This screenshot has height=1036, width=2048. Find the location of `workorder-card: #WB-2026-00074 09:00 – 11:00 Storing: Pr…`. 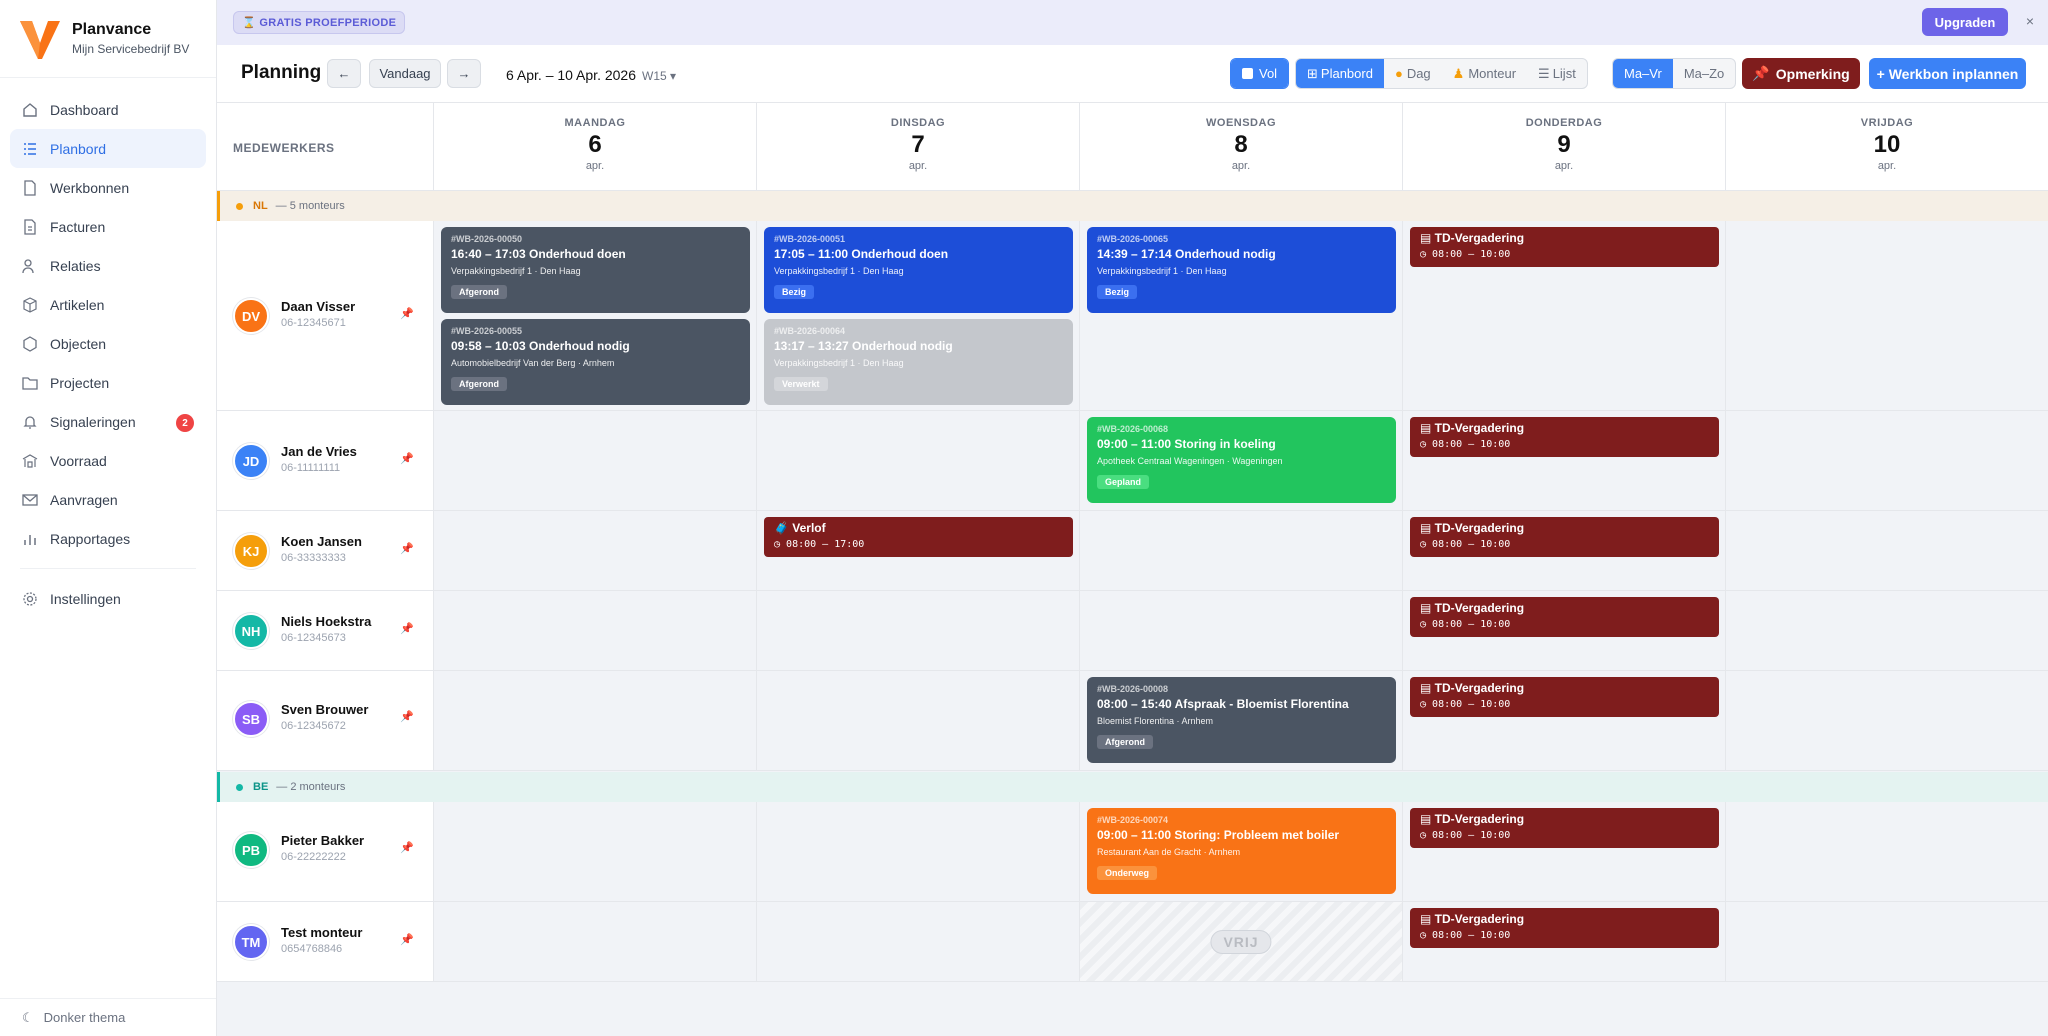

workorder-card: #WB-2026-00074 09:00 – 11:00 Storing: Pr… is located at coordinates (1241, 851).